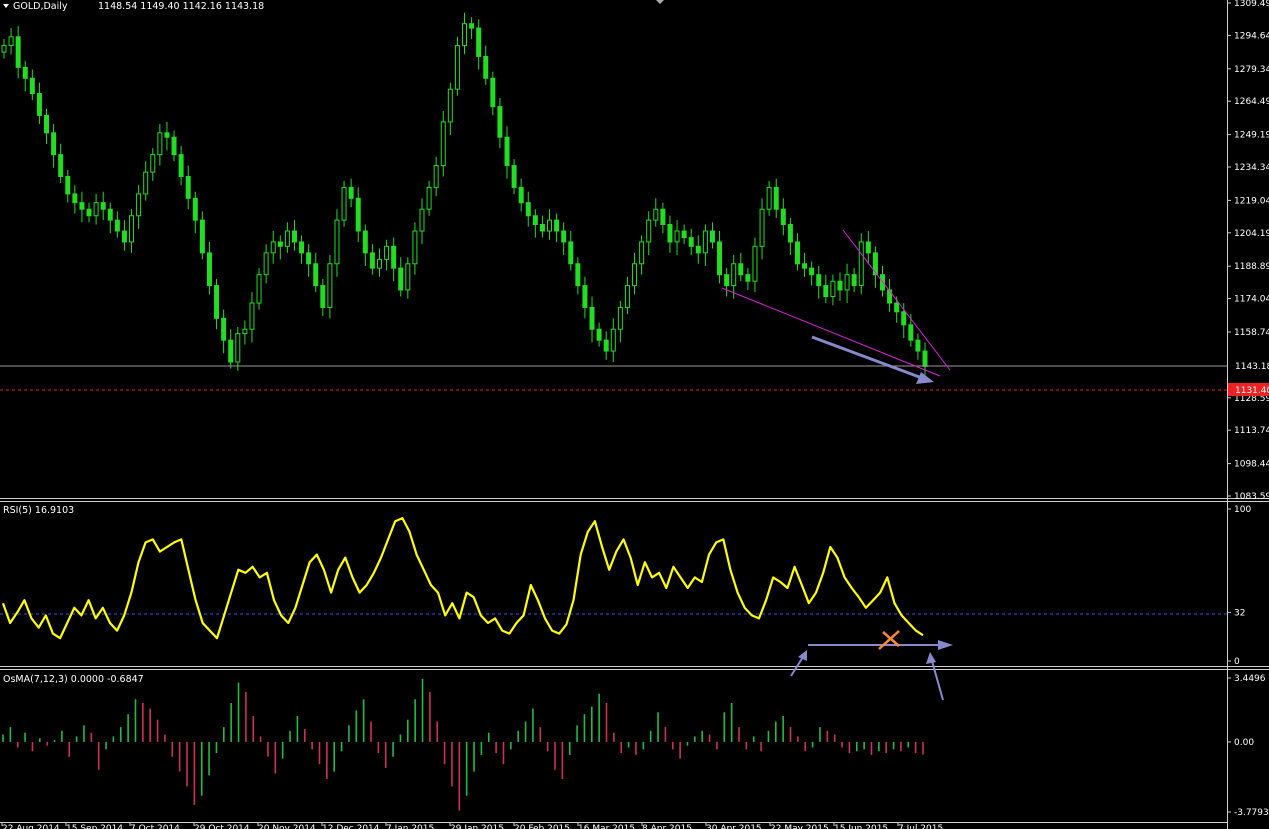  Describe the element at coordinates (667, 826) in the screenshot. I see `time-tick-label: 8 Apr 2015` at that location.